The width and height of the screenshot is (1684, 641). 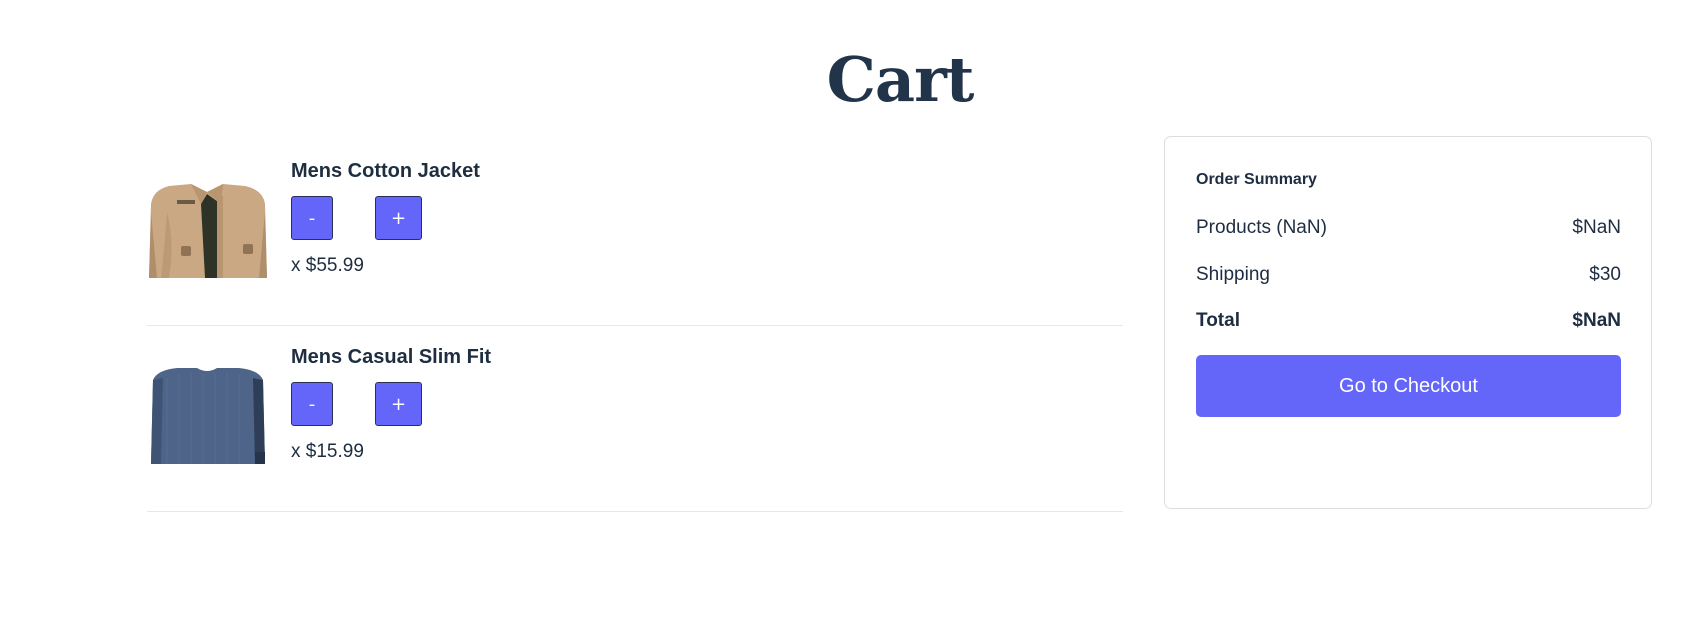 I want to click on shirt-image, so click(x=208, y=416).